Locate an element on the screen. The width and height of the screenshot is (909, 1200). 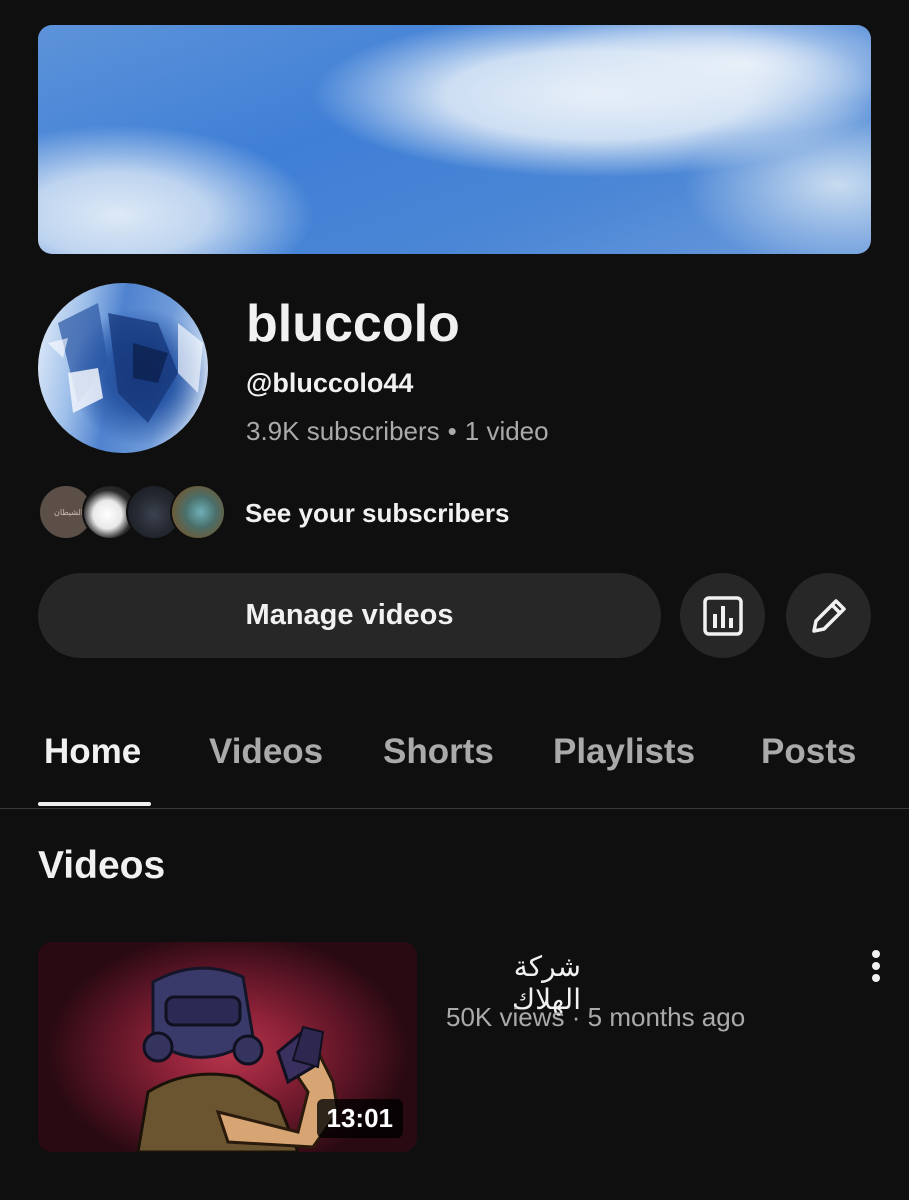
video-age: 5 months ago is located at coordinates (666, 1017).